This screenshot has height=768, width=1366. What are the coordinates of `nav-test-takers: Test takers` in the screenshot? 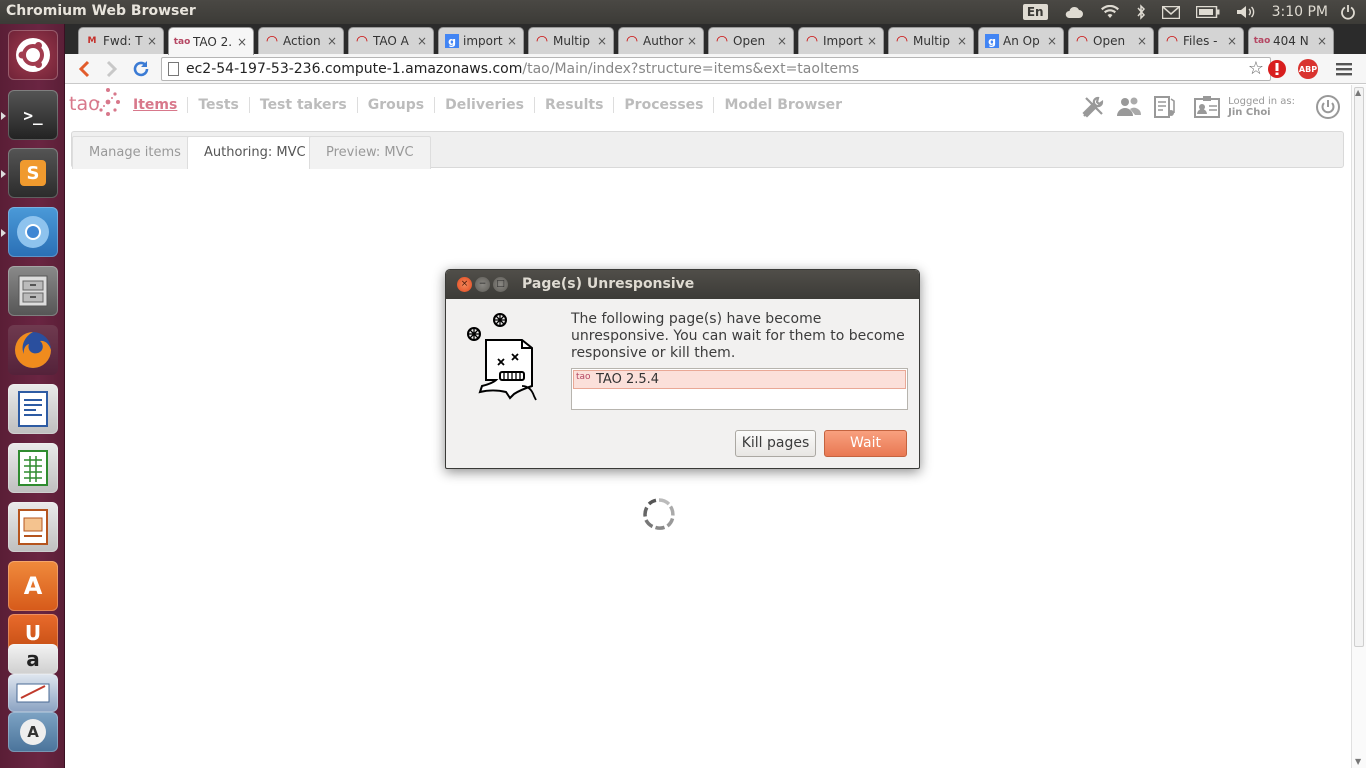 It's located at (304, 105).